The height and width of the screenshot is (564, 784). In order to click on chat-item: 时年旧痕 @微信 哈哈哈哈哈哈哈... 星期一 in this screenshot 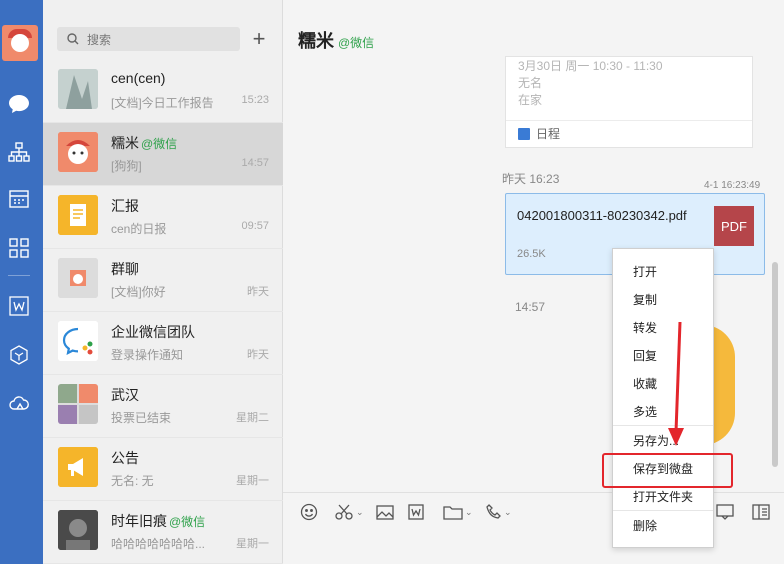, I will do `click(163, 532)`.